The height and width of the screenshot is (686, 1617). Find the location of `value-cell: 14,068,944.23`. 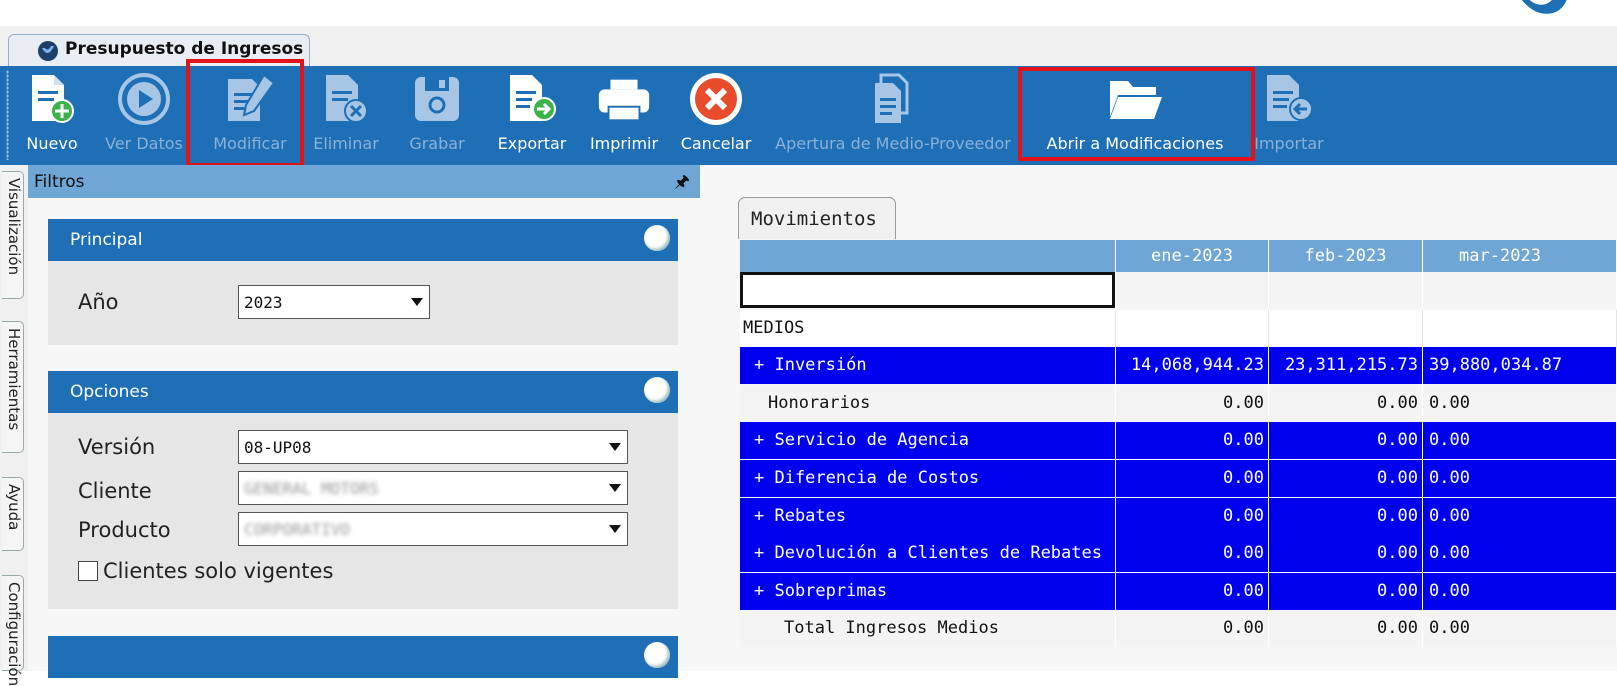

value-cell: 14,068,944.23 is located at coordinates (1192, 366).